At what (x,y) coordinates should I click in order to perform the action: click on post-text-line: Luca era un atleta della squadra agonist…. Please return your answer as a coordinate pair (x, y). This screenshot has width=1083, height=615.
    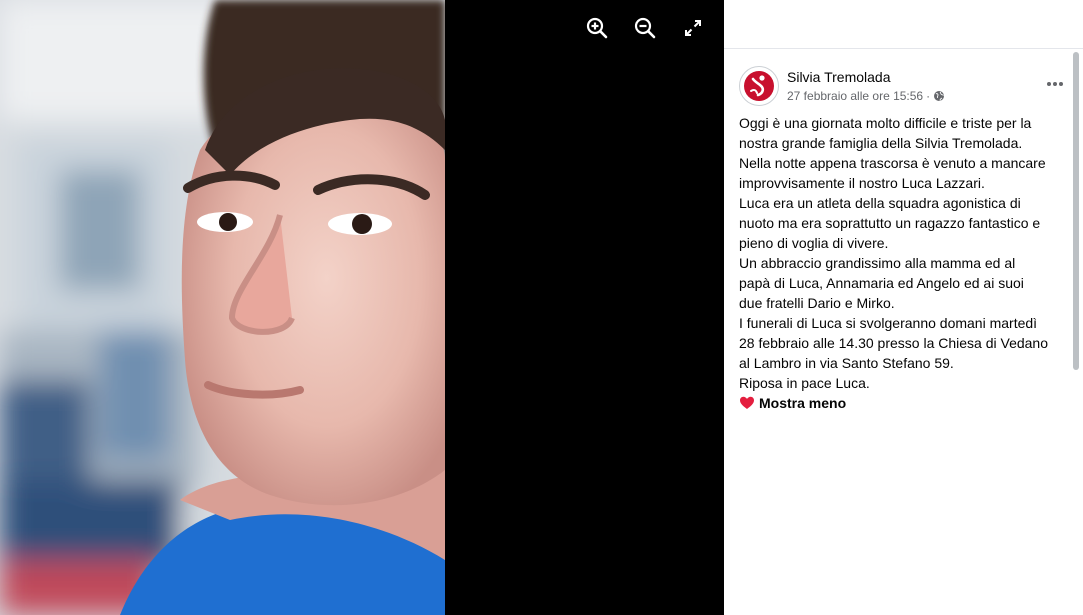
    Looking at the image, I should click on (880, 203).